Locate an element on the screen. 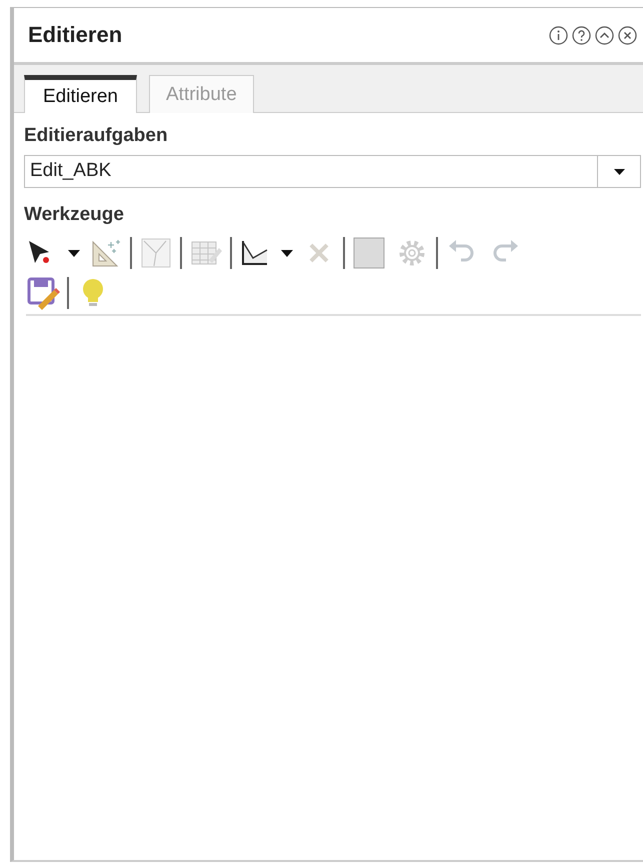 The image size is (643, 864). section-label: Werkzeuge is located at coordinates (74, 215).